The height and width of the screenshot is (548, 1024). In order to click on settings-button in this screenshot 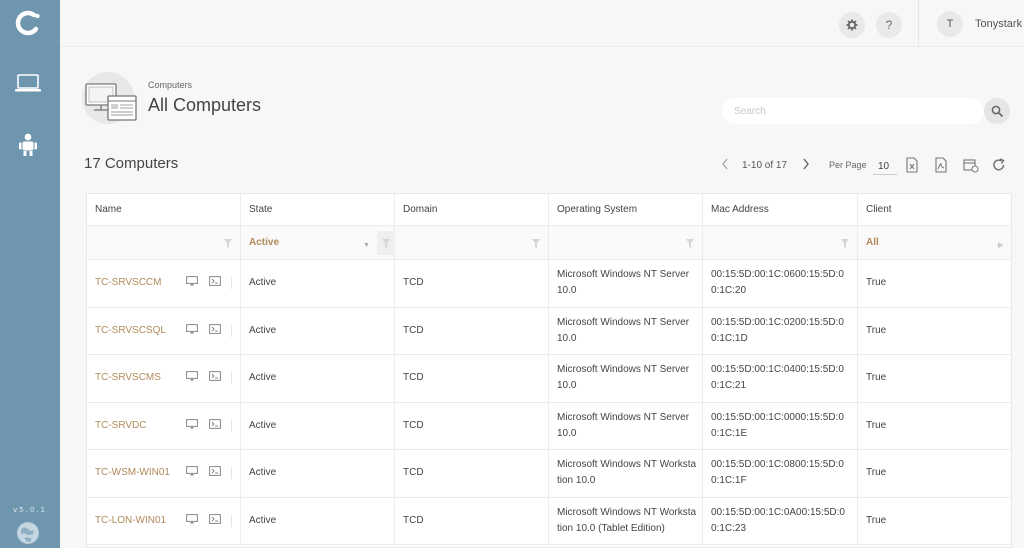, I will do `click(852, 25)`.